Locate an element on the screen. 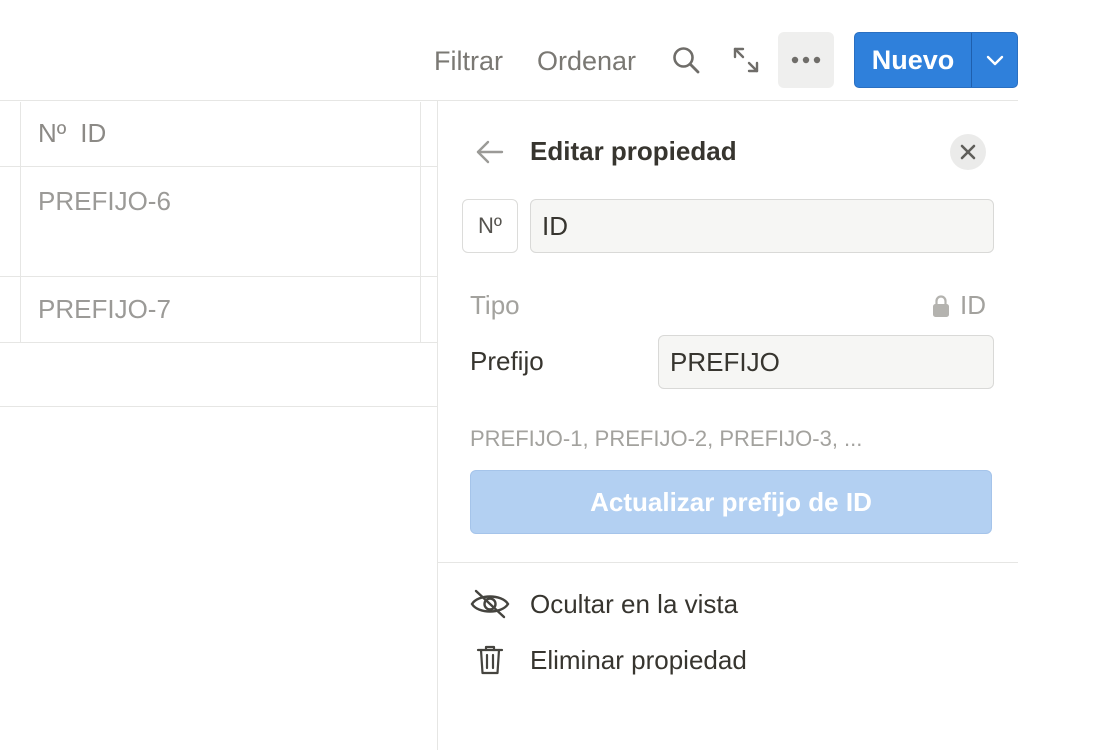 The width and height of the screenshot is (1116, 750). hide-in-view-button: Ocultar en la vista is located at coordinates (604, 604).